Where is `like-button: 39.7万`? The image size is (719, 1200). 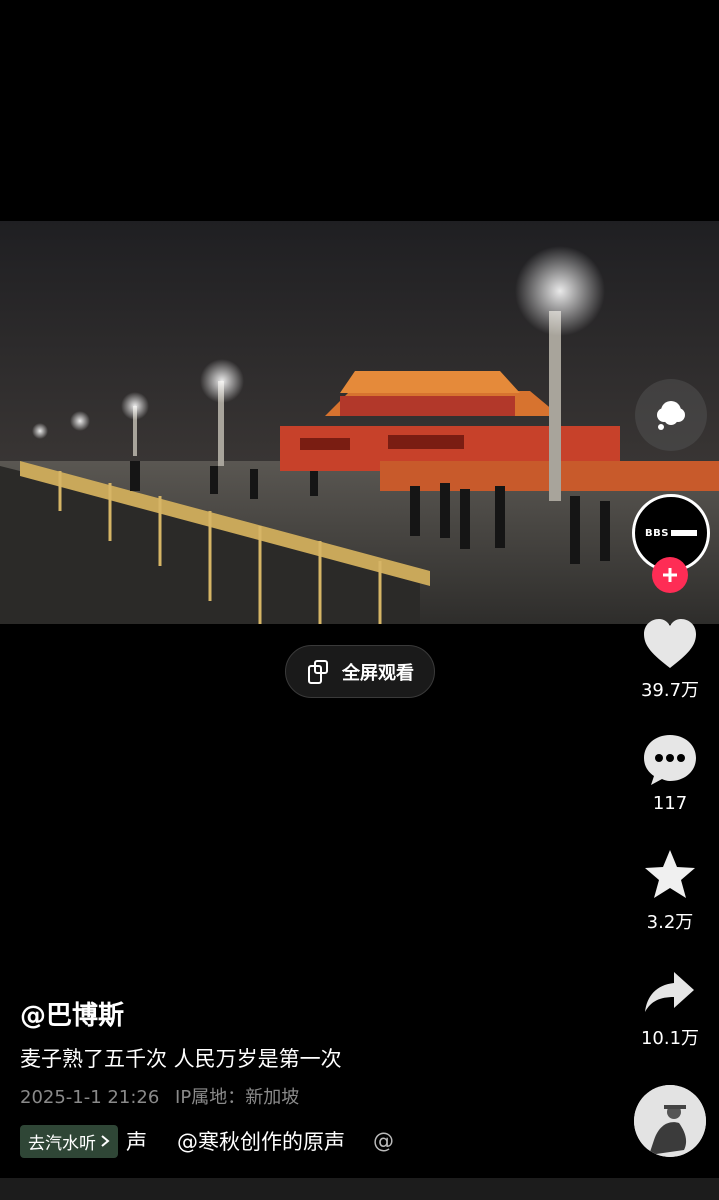 like-button: 39.7万 is located at coordinates (670, 660).